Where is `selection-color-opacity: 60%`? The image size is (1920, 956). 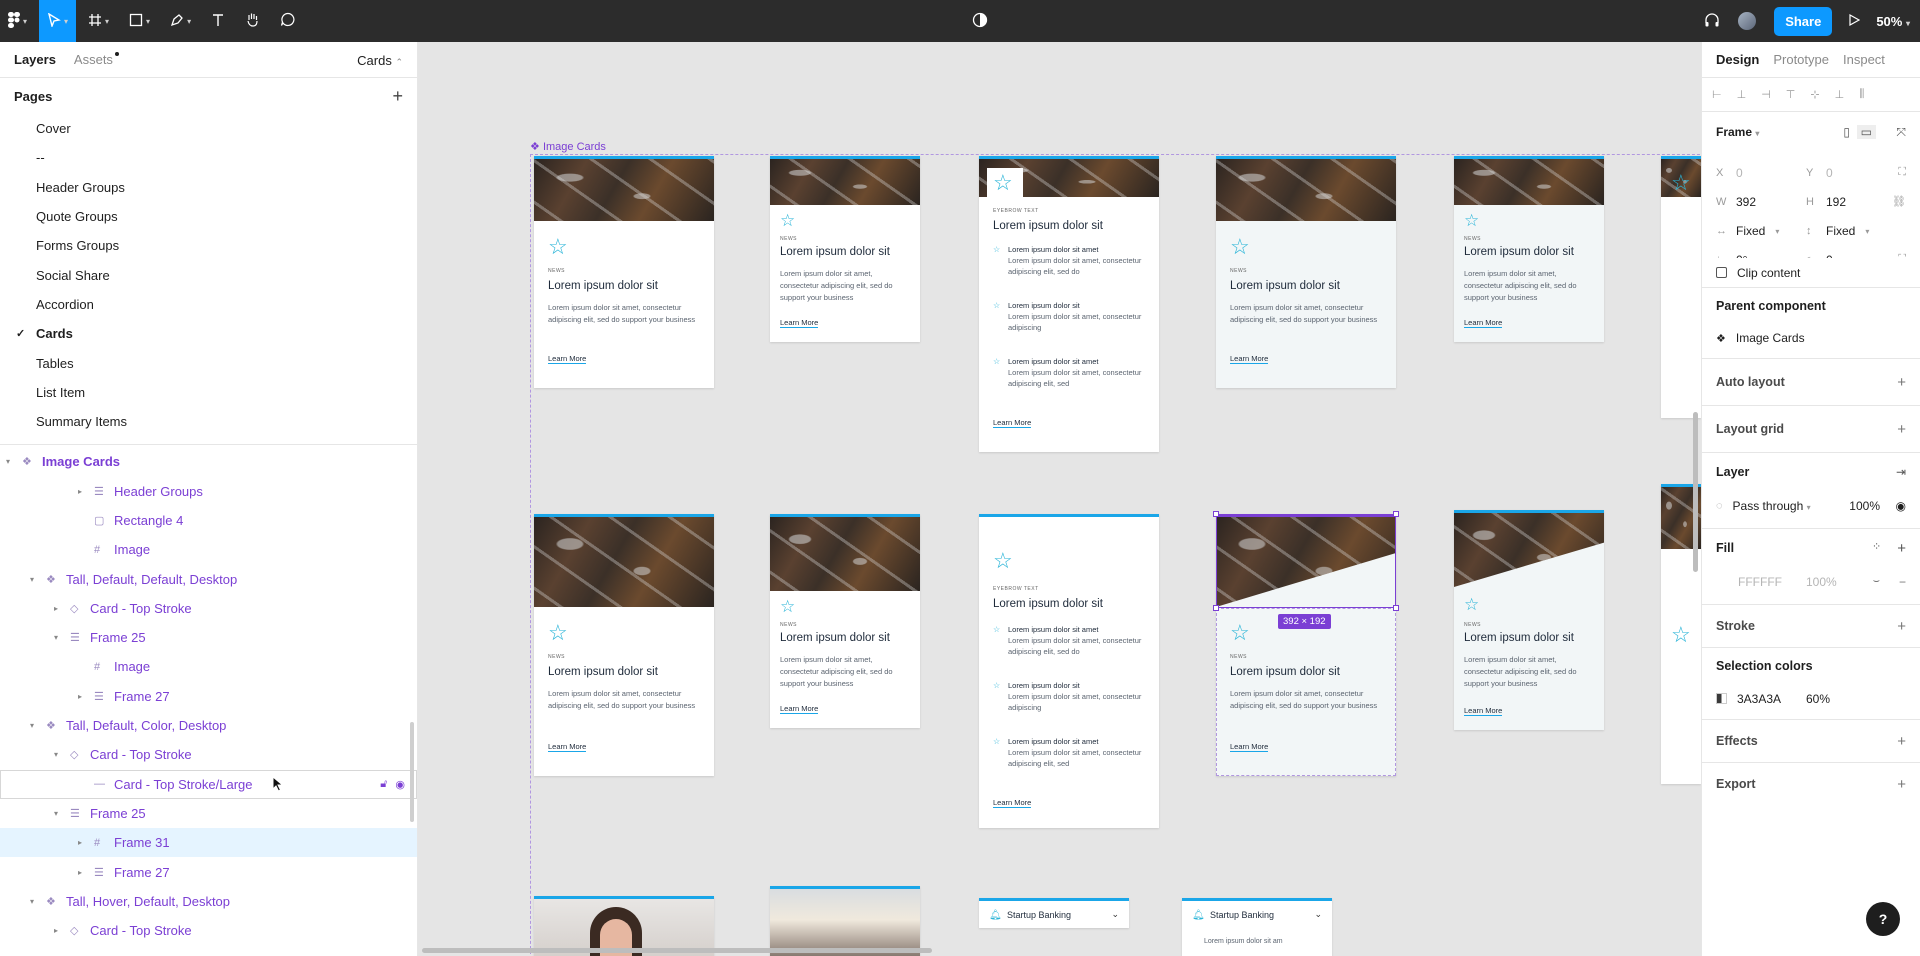 selection-color-opacity: 60% is located at coordinates (1818, 699).